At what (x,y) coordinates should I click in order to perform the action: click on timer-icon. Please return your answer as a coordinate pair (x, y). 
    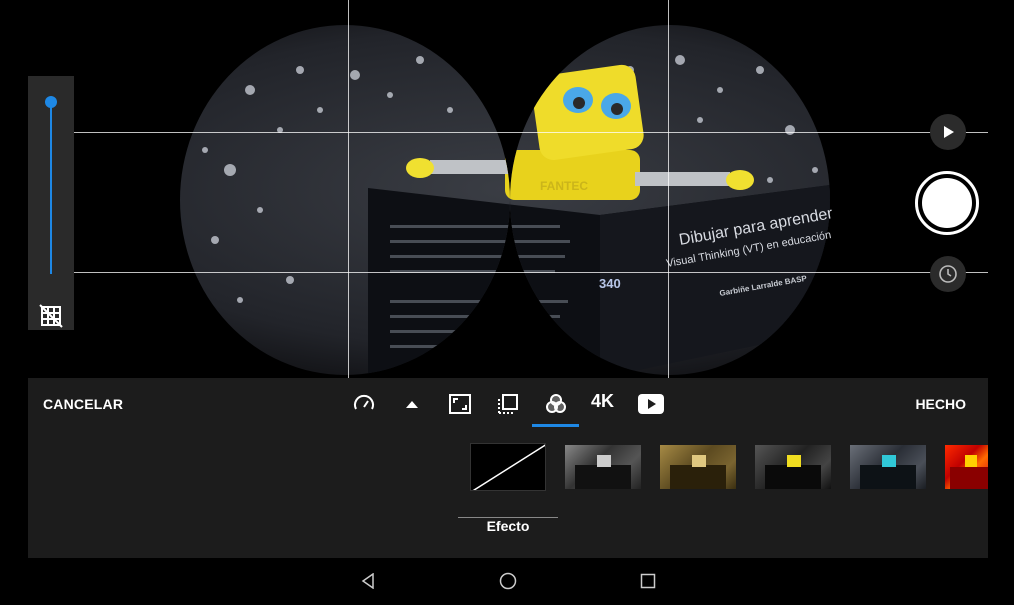
    Looking at the image, I should click on (948, 274).